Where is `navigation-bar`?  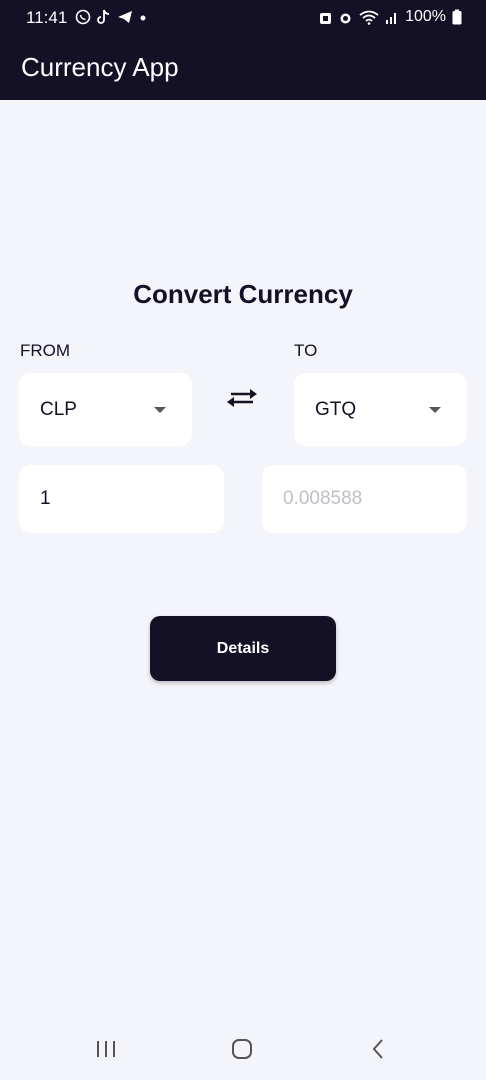 navigation-bar is located at coordinates (243, 1048).